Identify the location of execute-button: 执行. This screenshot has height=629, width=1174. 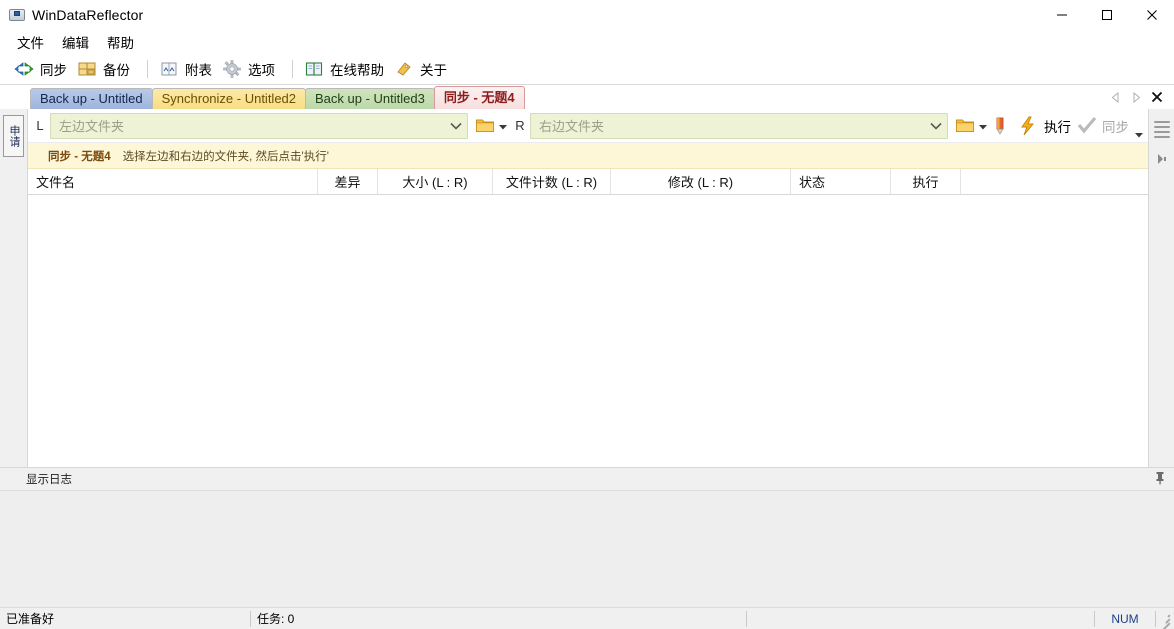
(1045, 126).